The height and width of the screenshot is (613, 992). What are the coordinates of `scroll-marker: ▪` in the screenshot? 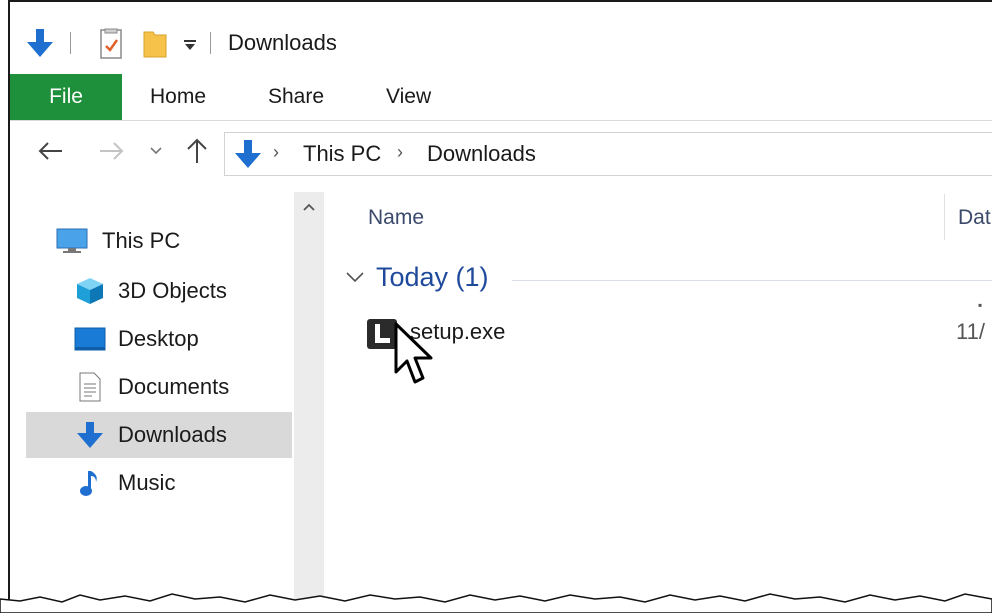 It's located at (980, 305).